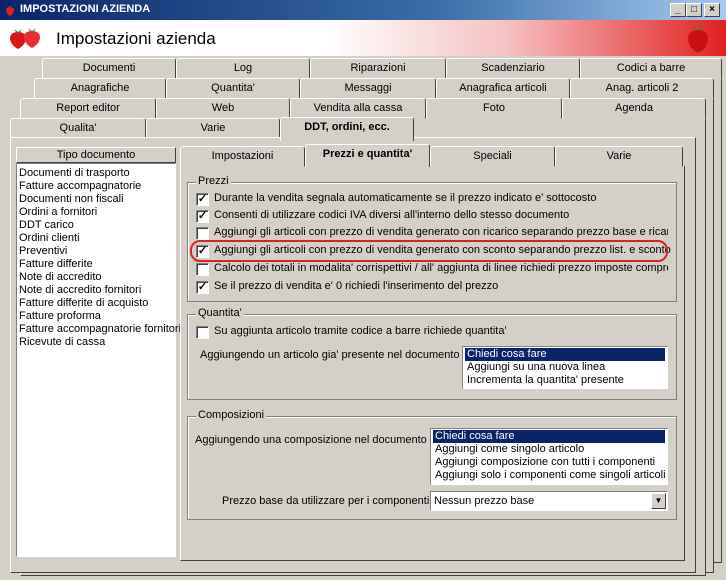 Image resolution: width=726 pixels, height=580 pixels. I want to click on checkbox-sottocosto: ✓, so click(202, 199).